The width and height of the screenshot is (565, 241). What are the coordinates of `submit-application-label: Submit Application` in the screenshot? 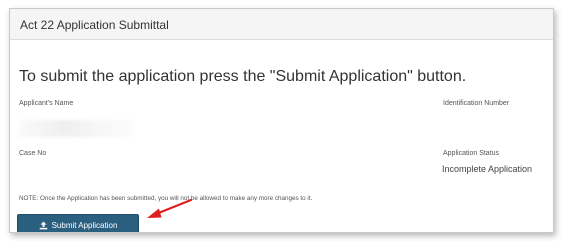 It's located at (84, 225).